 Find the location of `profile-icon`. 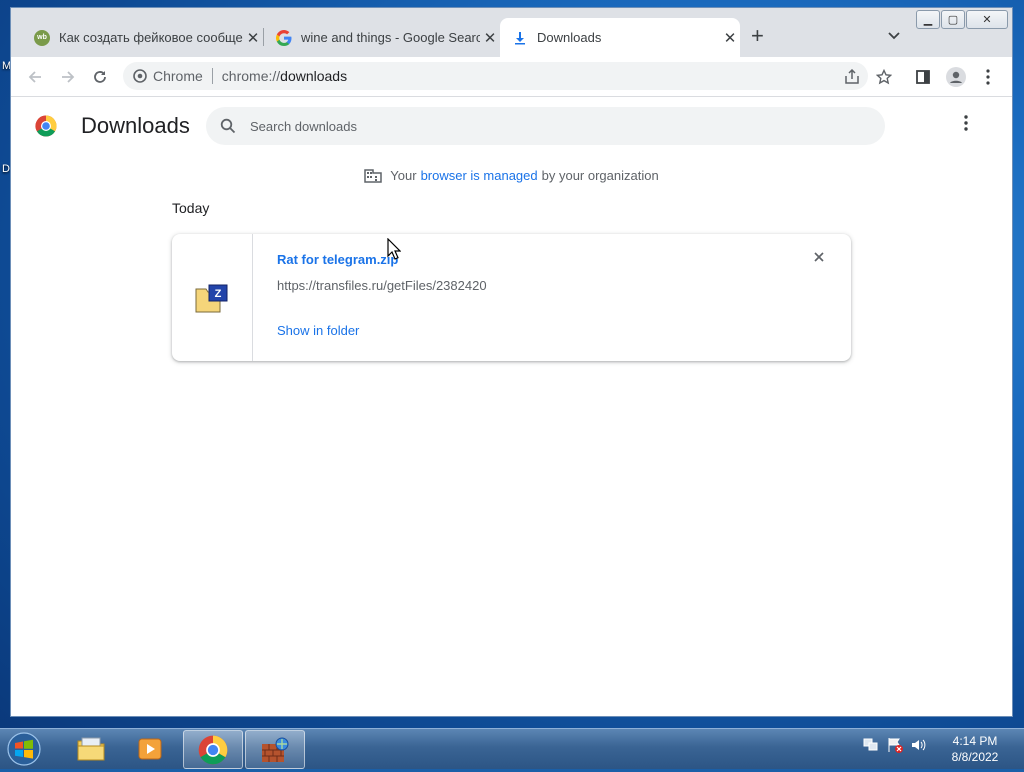

profile-icon is located at coordinates (956, 77).